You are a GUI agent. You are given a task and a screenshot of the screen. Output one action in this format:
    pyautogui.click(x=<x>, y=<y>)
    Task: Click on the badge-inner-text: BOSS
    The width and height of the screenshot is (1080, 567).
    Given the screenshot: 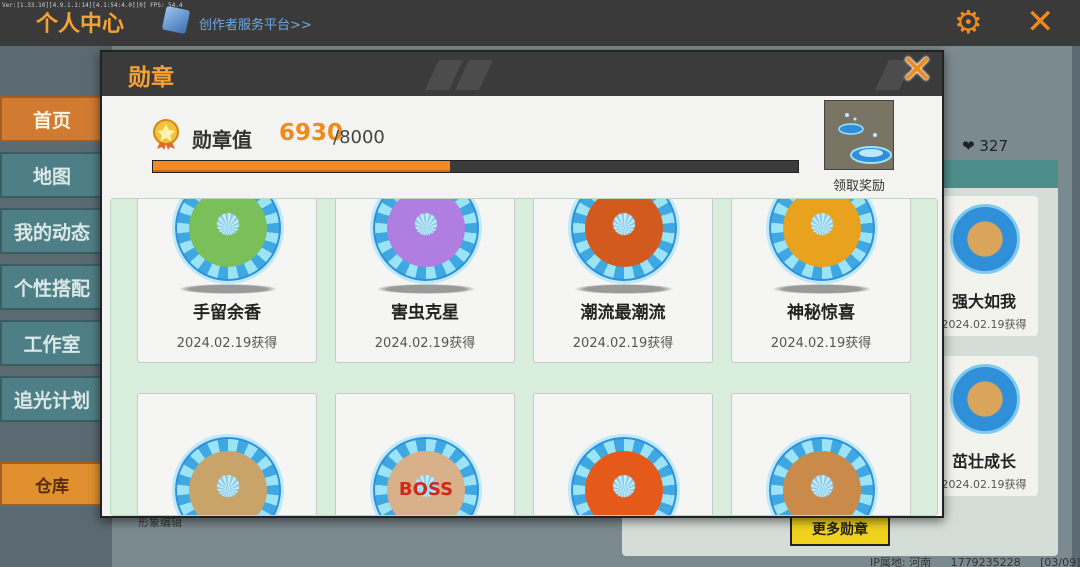 What is the action you would take?
    pyautogui.click(x=426, y=489)
    